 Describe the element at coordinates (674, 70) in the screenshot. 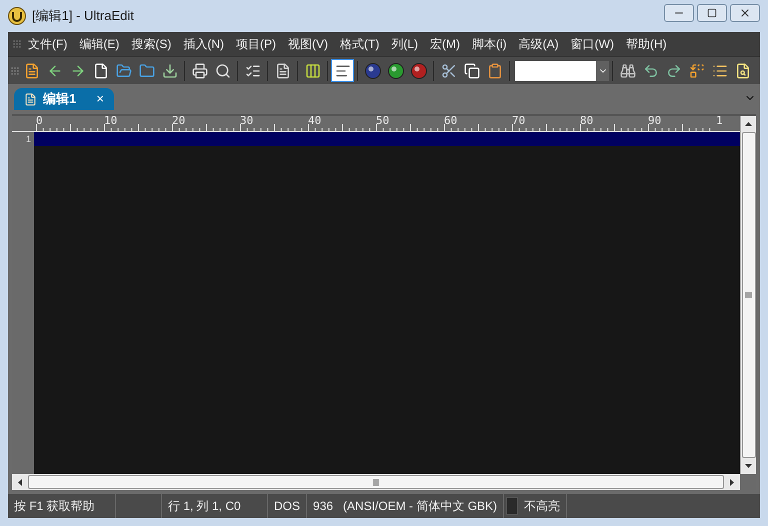

I see `redo-icon` at that location.